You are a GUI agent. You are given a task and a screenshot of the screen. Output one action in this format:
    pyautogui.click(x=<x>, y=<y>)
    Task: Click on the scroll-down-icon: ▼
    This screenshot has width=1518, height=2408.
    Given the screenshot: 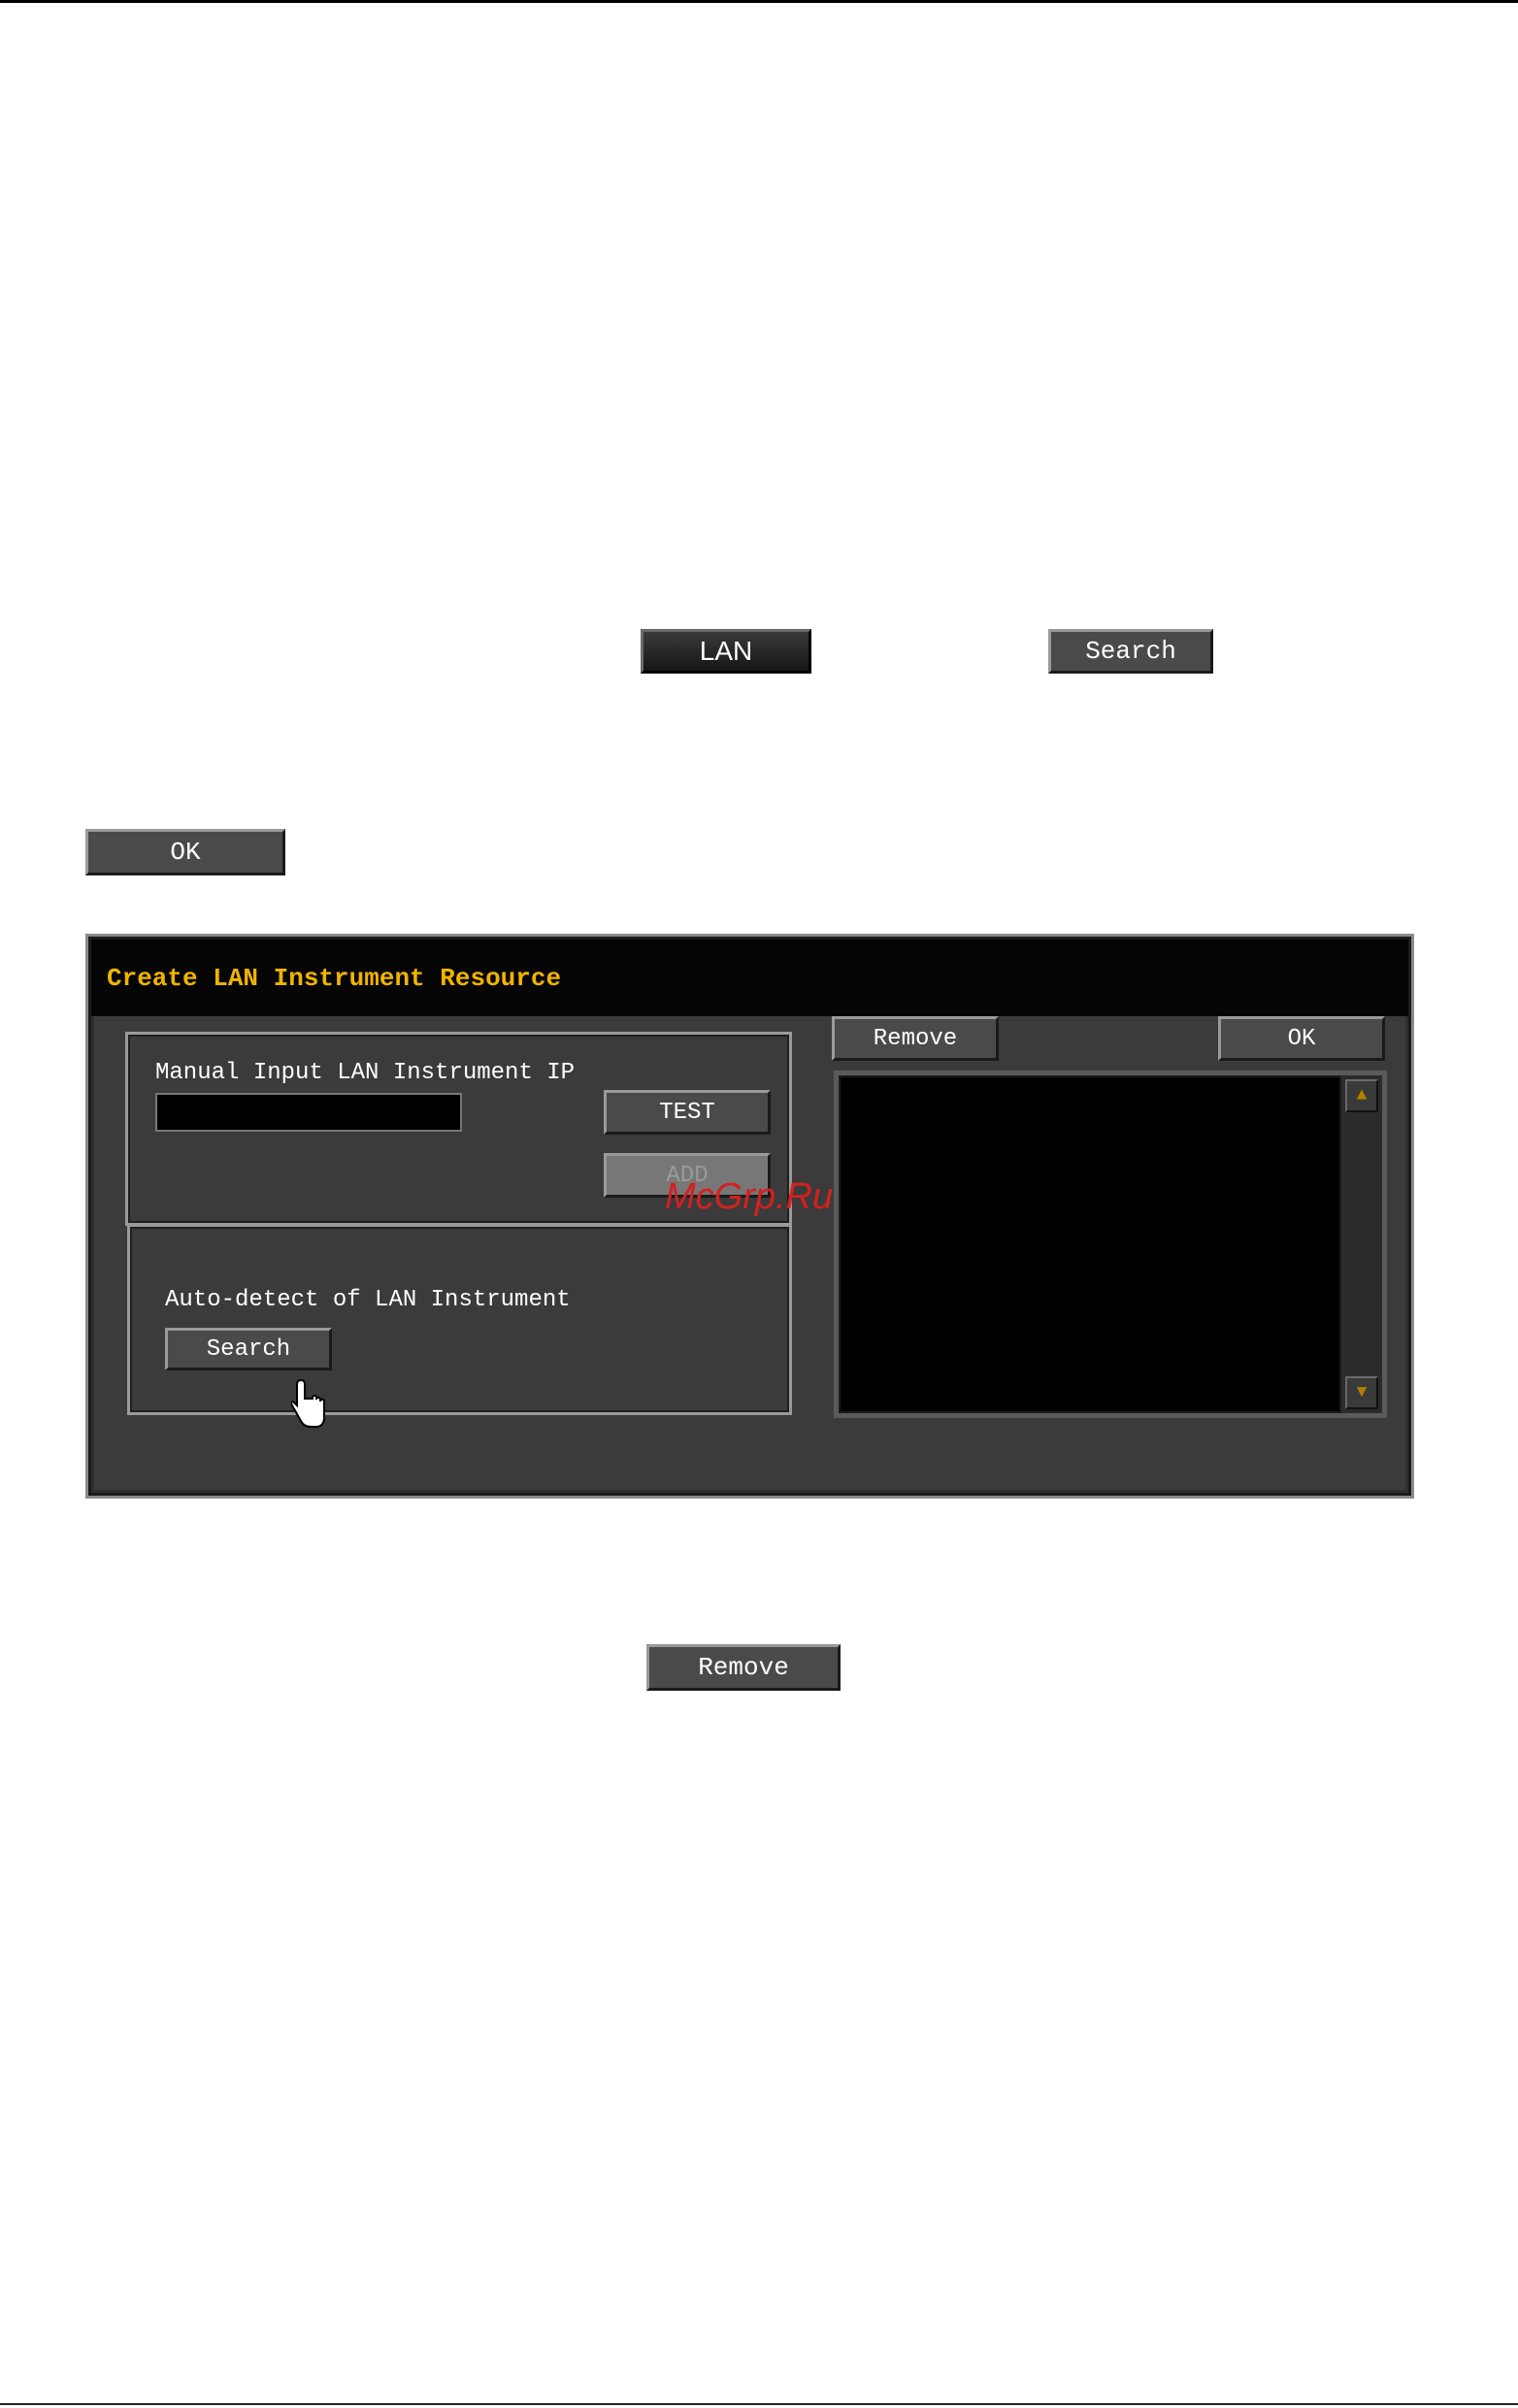 What is the action you would take?
    pyautogui.click(x=1361, y=1392)
    